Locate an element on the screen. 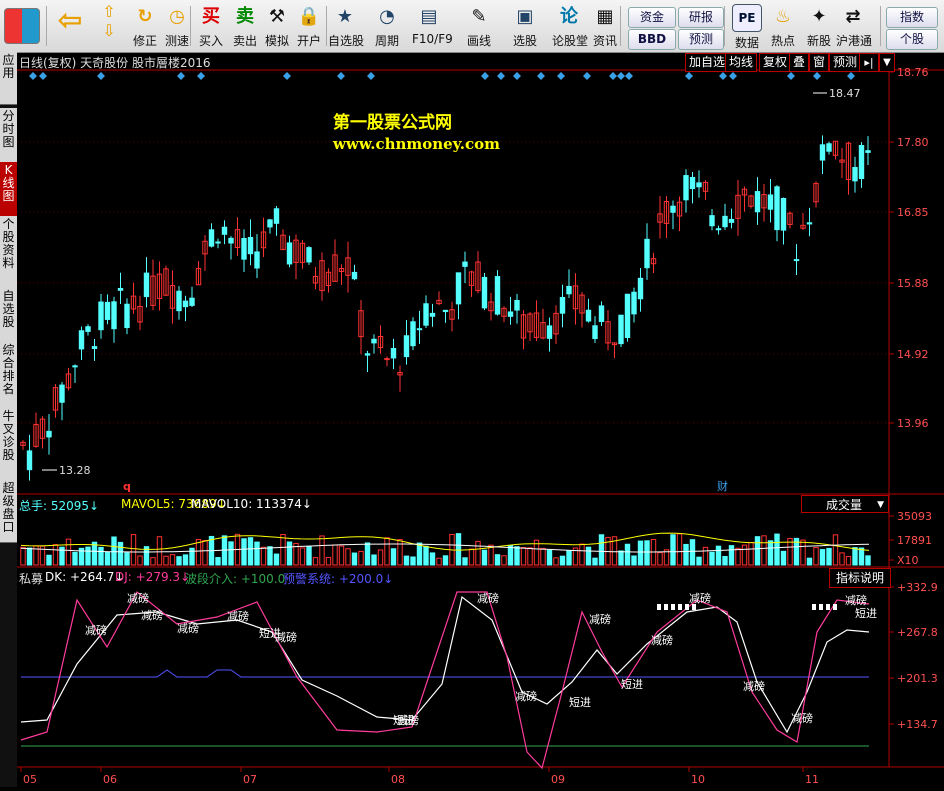  app-logo-icon is located at coordinates (22, 26).